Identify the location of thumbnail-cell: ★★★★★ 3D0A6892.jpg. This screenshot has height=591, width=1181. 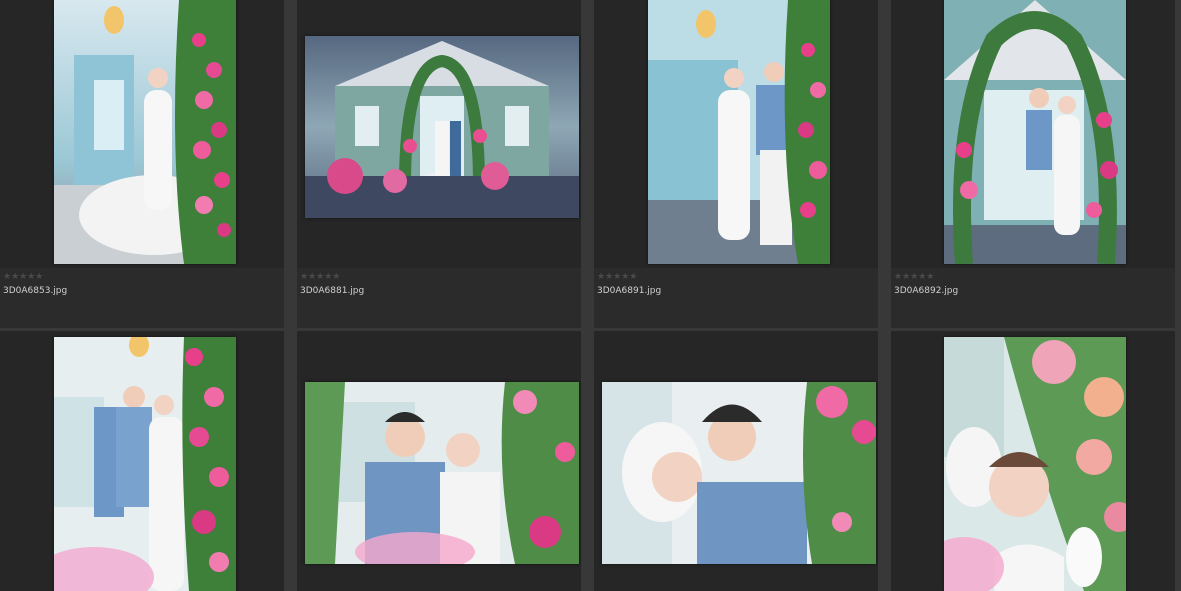
(1033, 164).